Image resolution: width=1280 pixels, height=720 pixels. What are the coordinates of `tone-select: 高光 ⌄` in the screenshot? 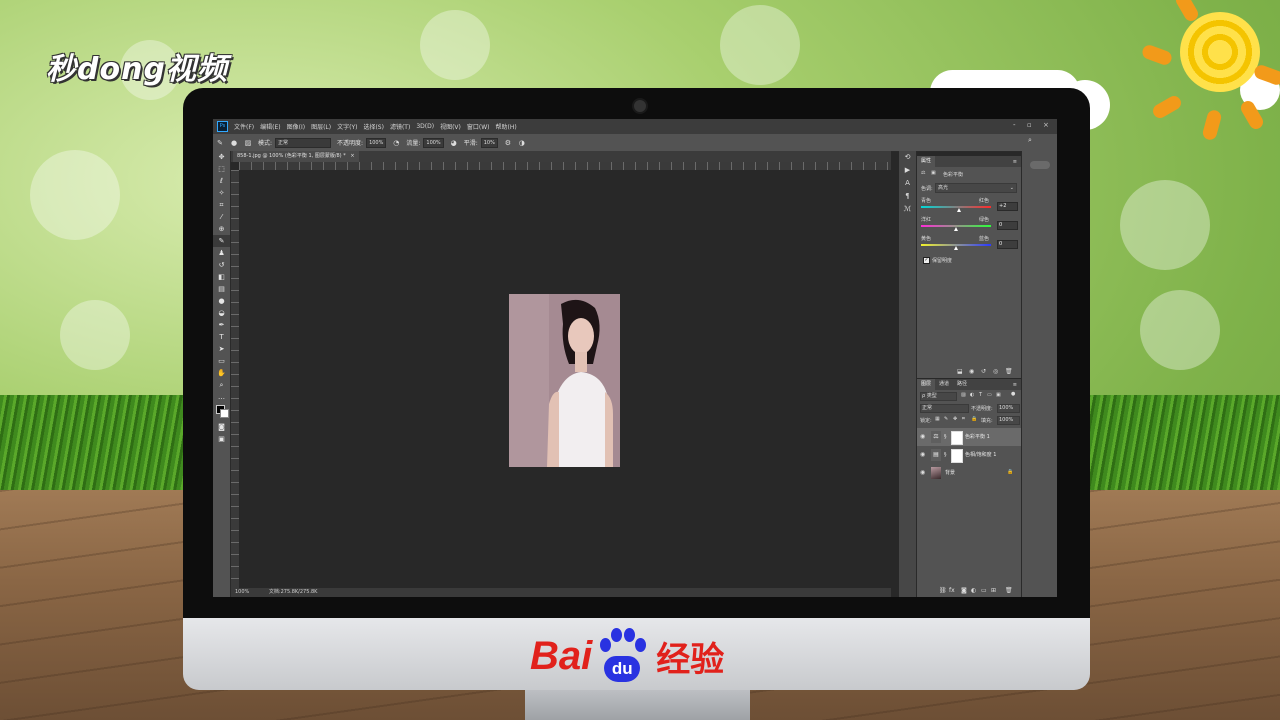 It's located at (976, 188).